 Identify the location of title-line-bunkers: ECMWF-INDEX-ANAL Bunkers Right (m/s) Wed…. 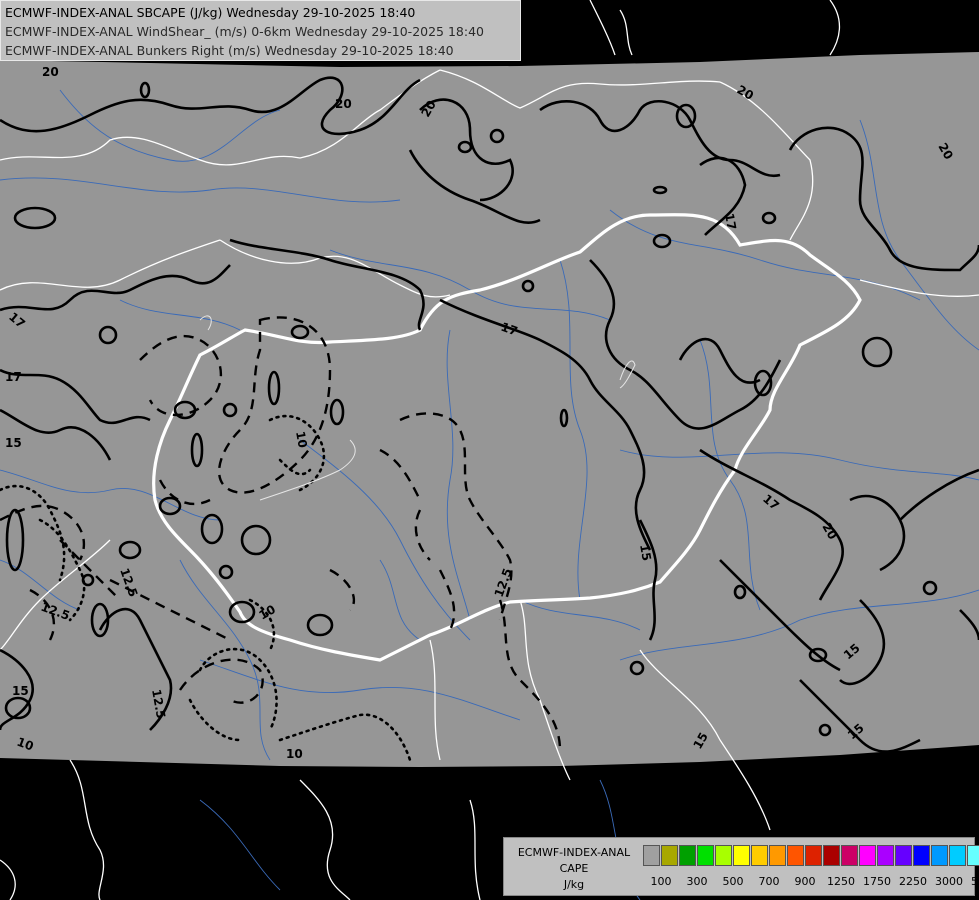
(229, 50).